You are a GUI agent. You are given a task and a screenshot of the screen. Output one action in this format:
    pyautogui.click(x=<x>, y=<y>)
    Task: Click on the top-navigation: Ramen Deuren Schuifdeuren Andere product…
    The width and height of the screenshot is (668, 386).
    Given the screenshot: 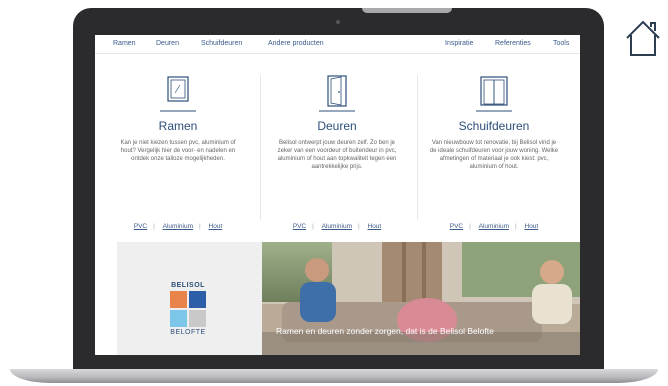 What is the action you would take?
    pyautogui.click(x=337, y=44)
    